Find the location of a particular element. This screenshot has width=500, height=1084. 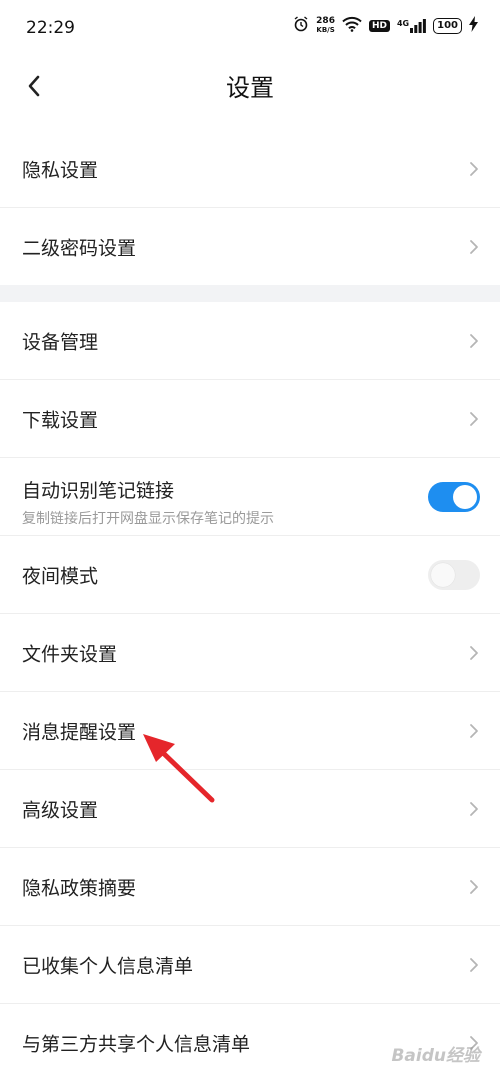

status-time: 22:29 is located at coordinates (50, 28).